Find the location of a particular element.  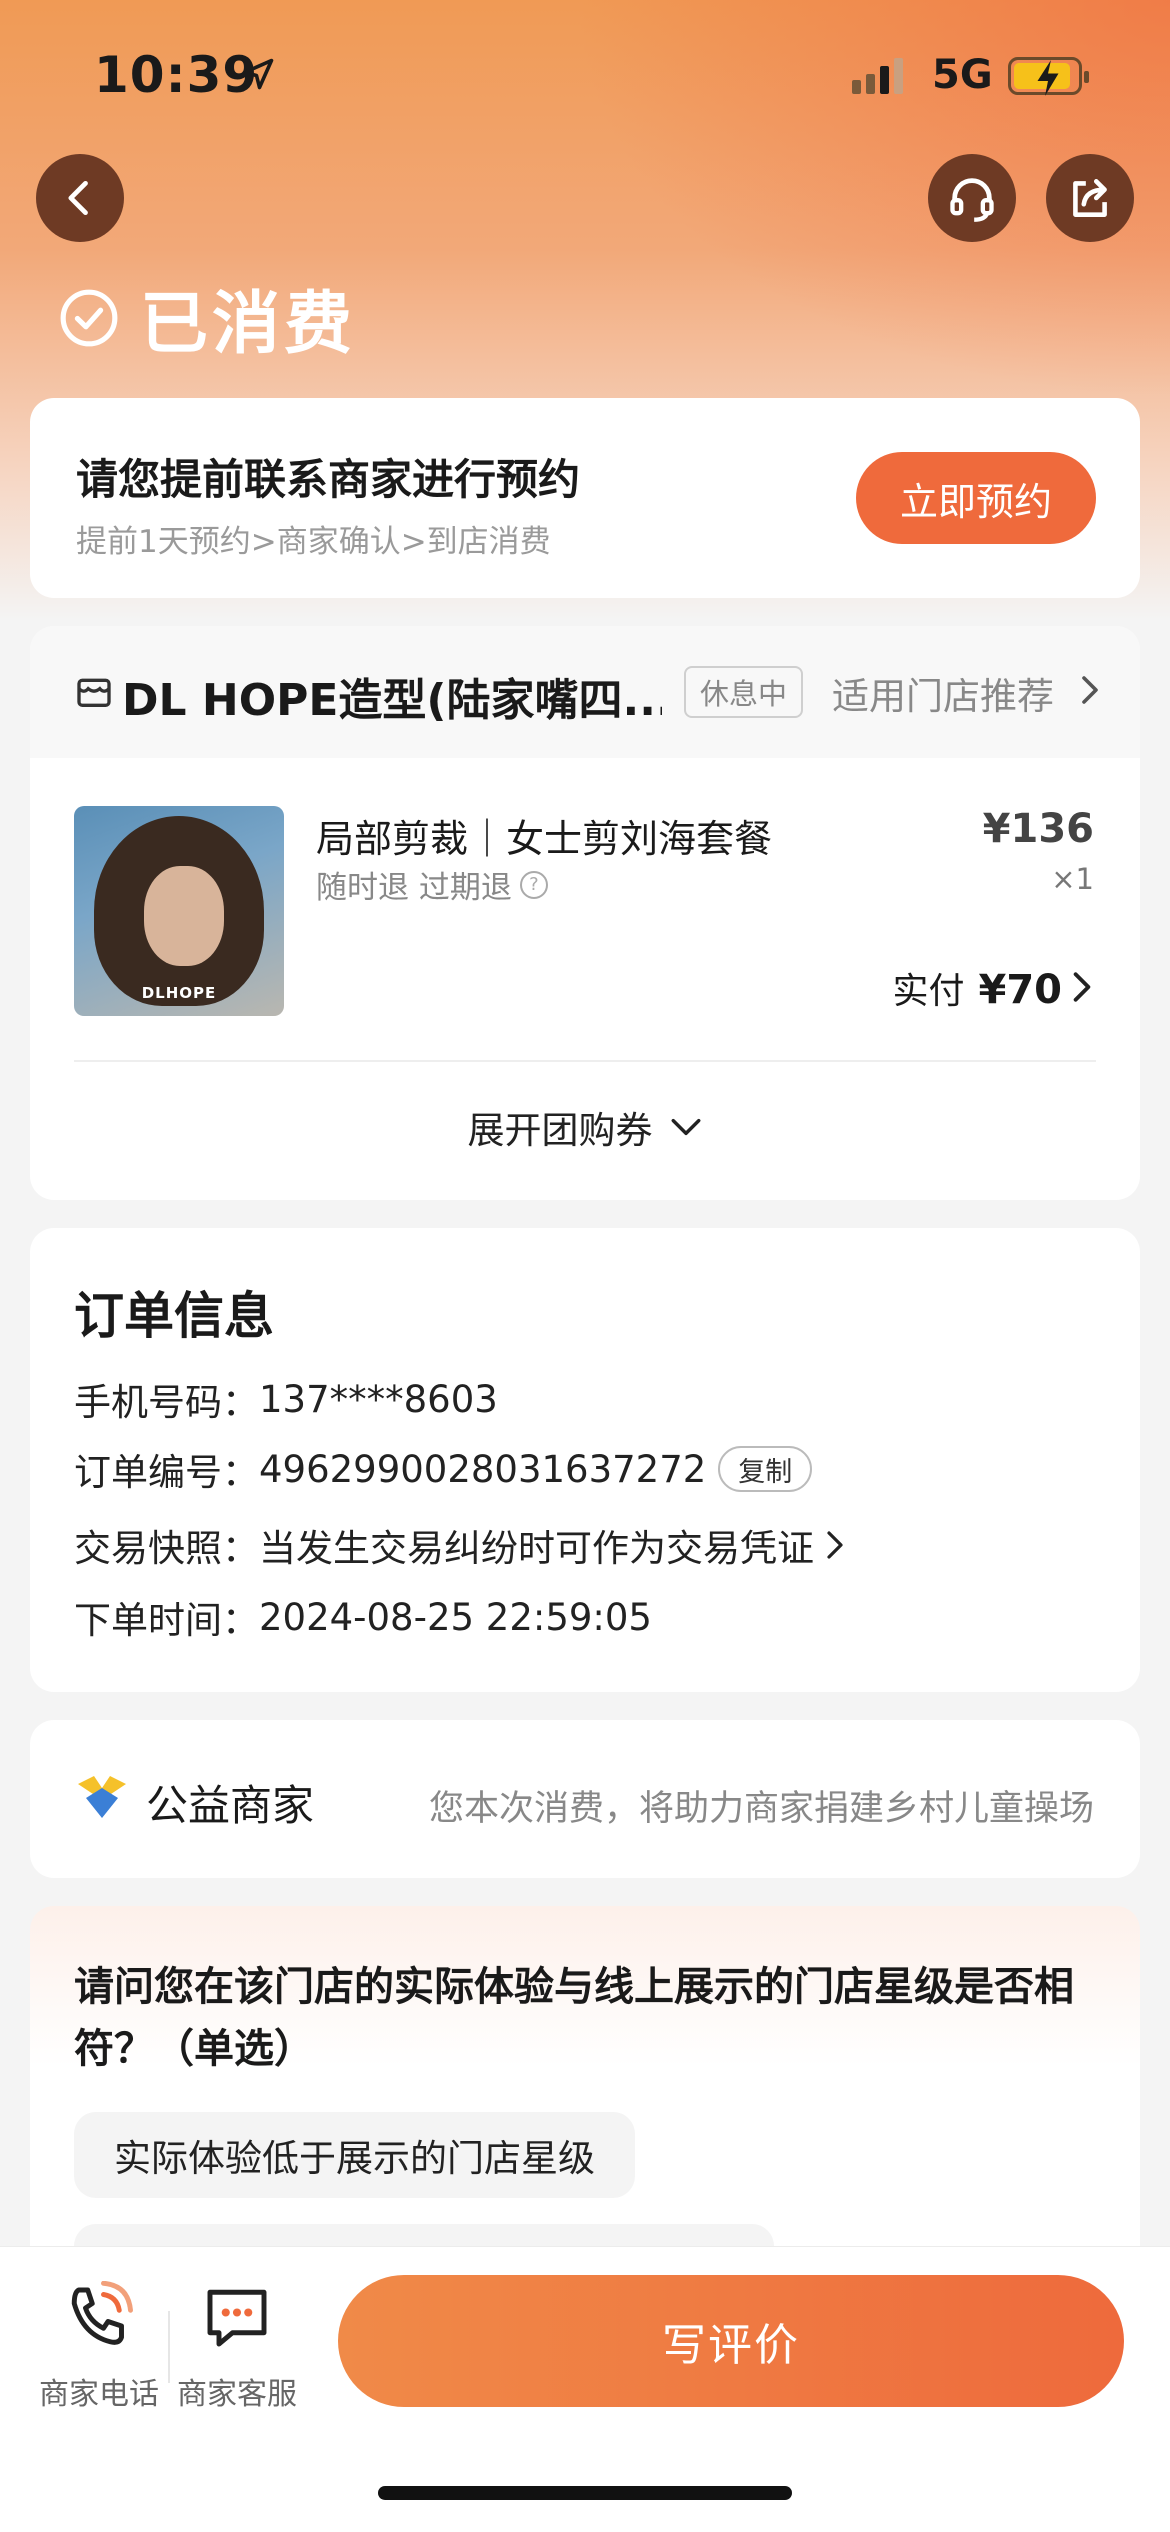

charity-card: 公益商家 您本次消费，将助力商家捐建乡村儿童操场 is located at coordinates (585, 1799).